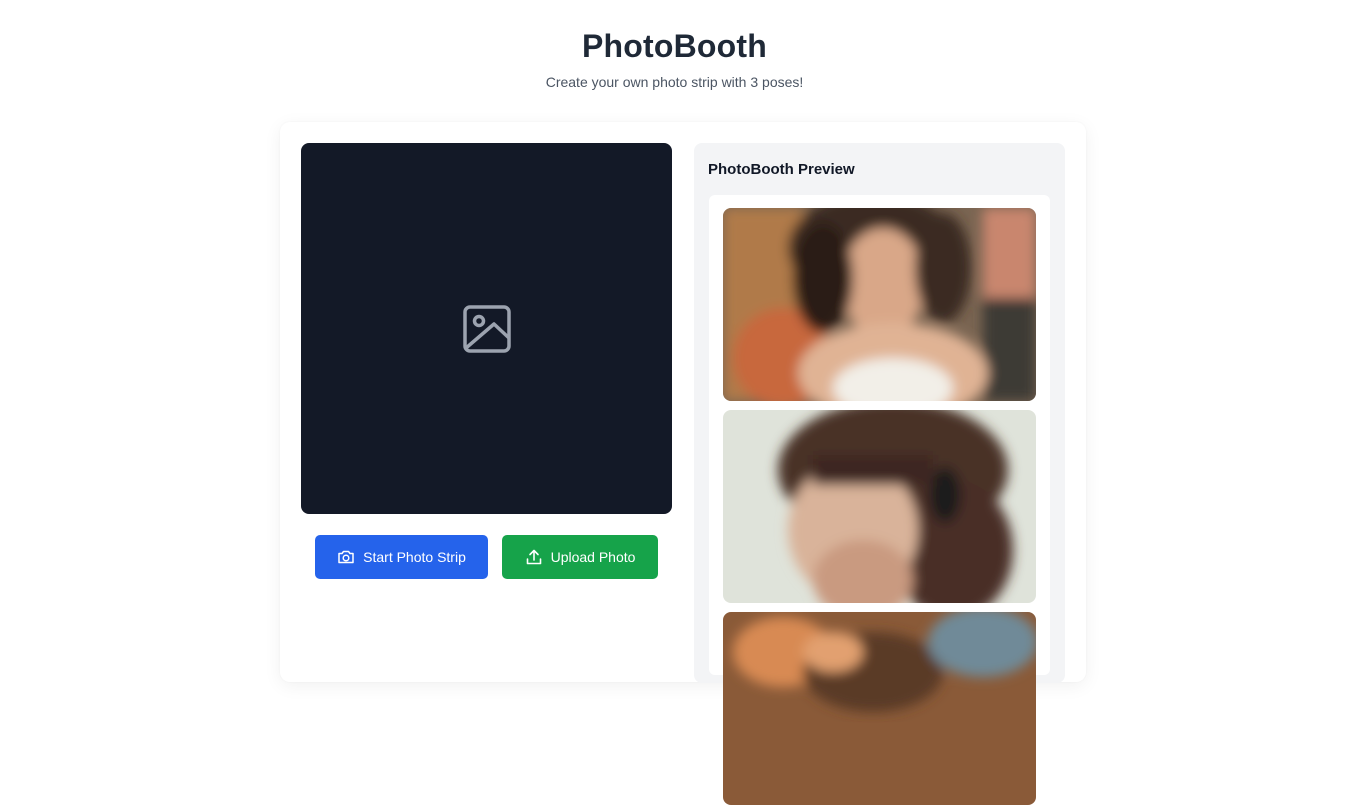 This screenshot has width=1349, height=805. I want to click on start-photo-strip-button: Start Photo Strip, so click(401, 557).